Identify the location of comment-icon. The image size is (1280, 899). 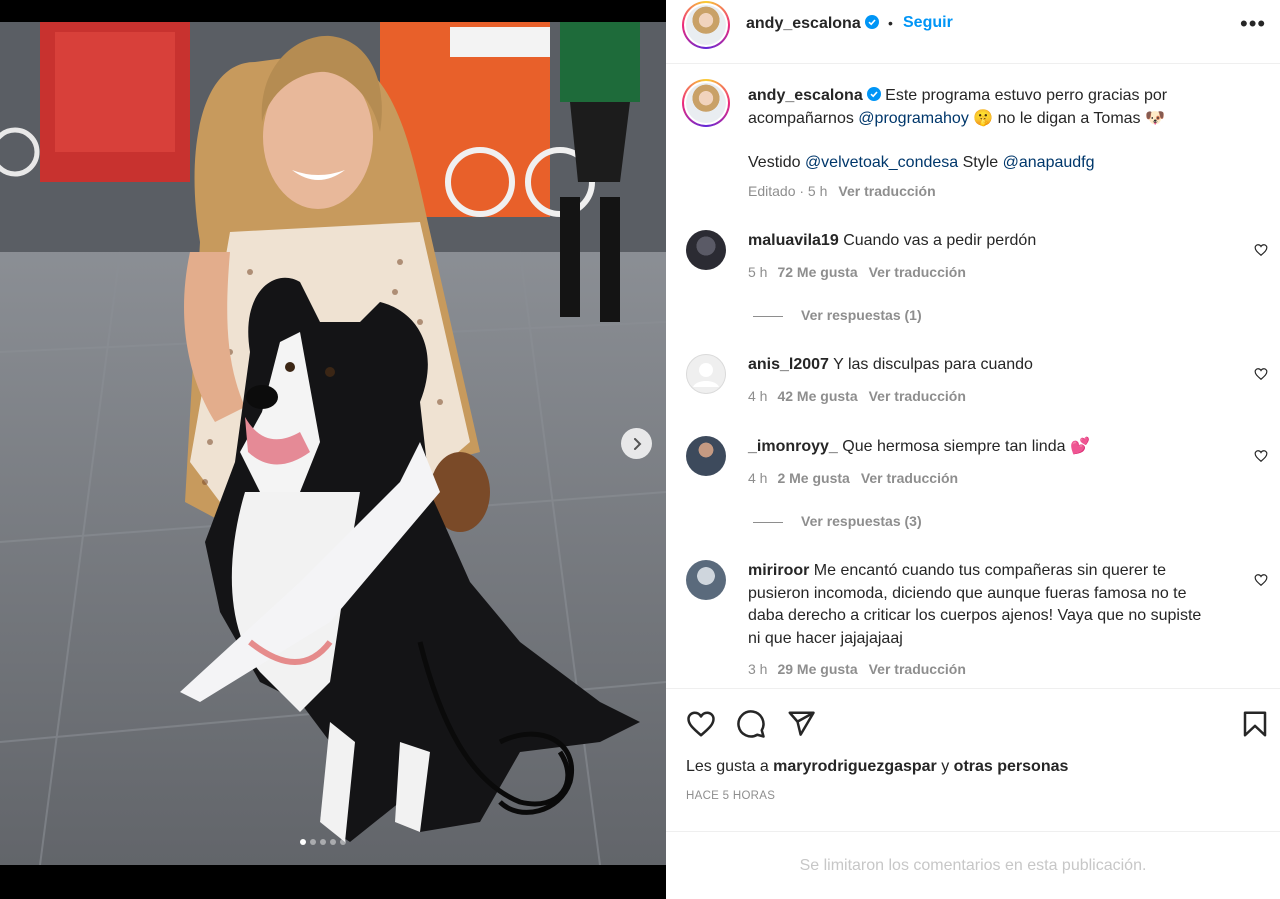
(751, 724).